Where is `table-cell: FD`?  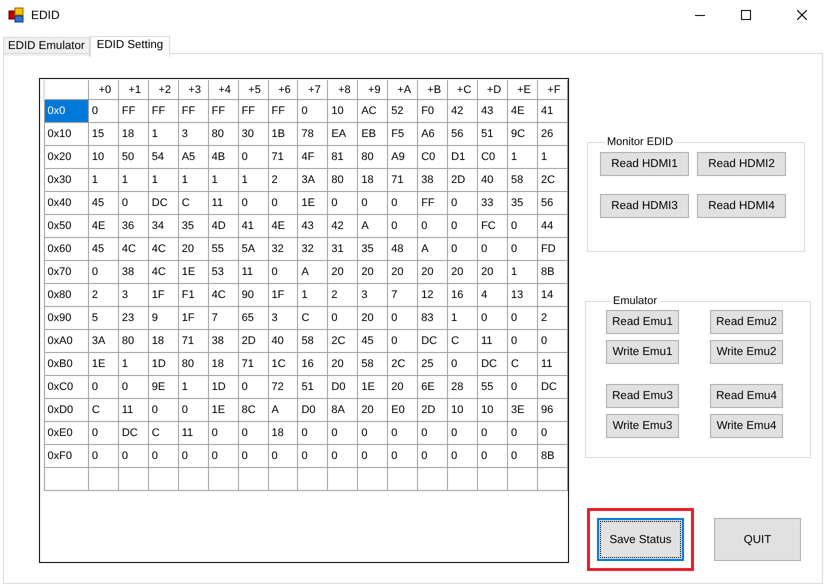
table-cell: FD is located at coordinates (552, 249).